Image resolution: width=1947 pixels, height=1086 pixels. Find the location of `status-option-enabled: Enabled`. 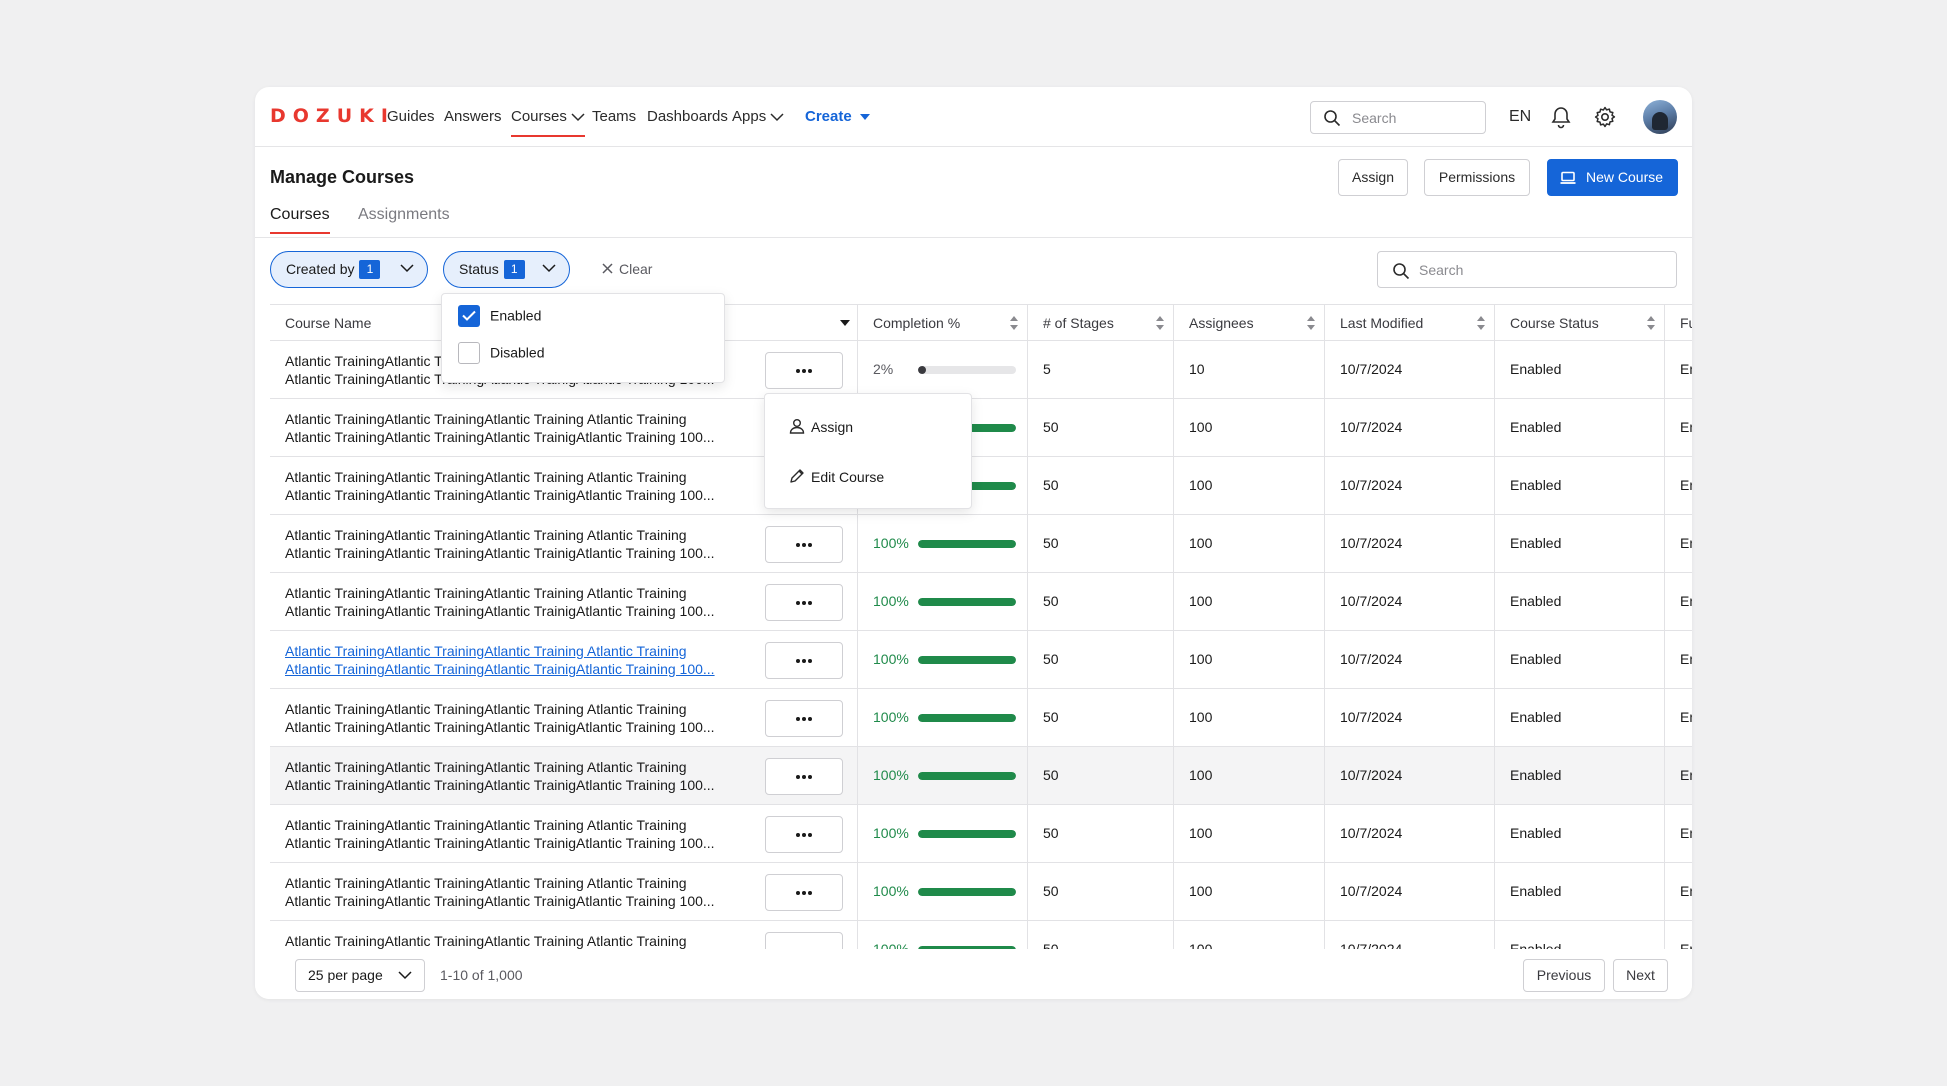

status-option-enabled: Enabled is located at coordinates (500, 316).